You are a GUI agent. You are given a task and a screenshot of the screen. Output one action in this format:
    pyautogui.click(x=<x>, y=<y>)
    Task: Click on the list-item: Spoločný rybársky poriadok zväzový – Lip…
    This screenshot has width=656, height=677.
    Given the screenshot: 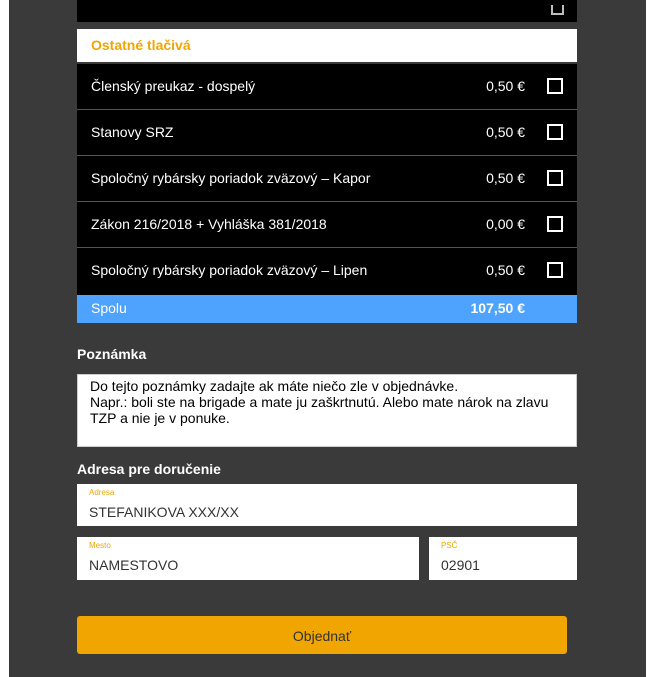 What is the action you would take?
    pyautogui.click(x=327, y=271)
    